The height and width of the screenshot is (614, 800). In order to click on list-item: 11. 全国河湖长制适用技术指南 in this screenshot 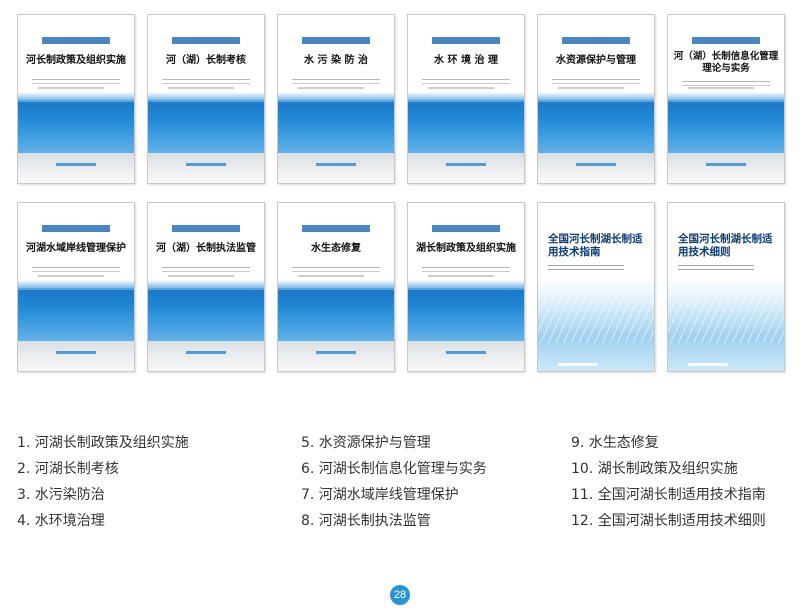, I will do `click(668, 495)`.